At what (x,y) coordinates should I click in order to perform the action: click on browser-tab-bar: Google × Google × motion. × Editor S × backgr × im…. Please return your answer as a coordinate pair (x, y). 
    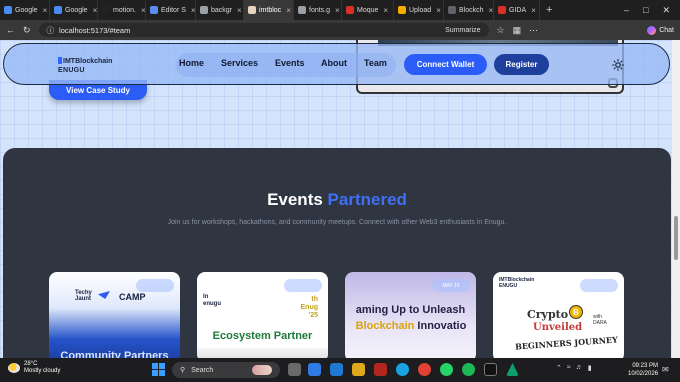
    Looking at the image, I should click on (340, 10).